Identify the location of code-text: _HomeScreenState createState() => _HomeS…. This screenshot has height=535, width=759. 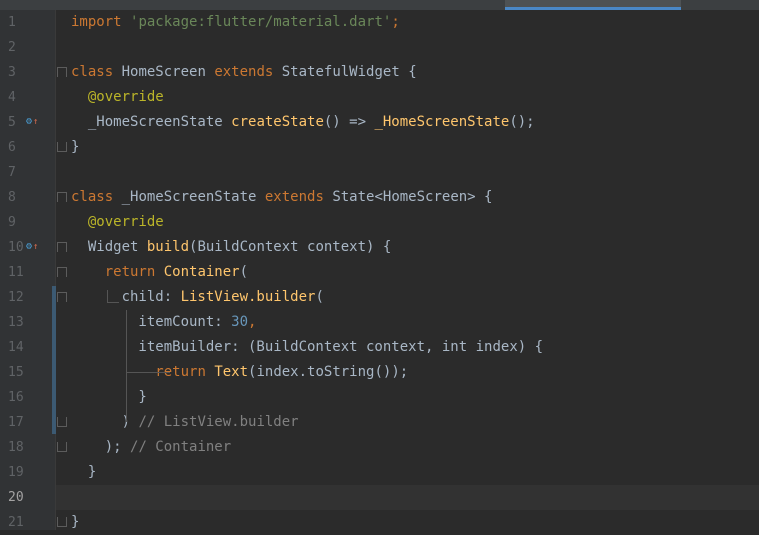
(303, 122).